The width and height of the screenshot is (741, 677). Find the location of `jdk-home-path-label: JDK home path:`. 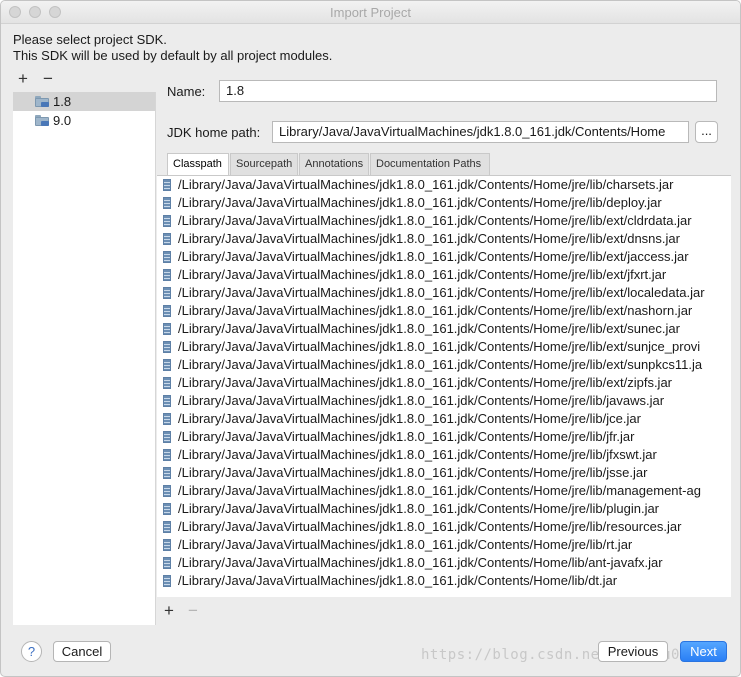

jdk-home-path-label: JDK home path: is located at coordinates (214, 132).